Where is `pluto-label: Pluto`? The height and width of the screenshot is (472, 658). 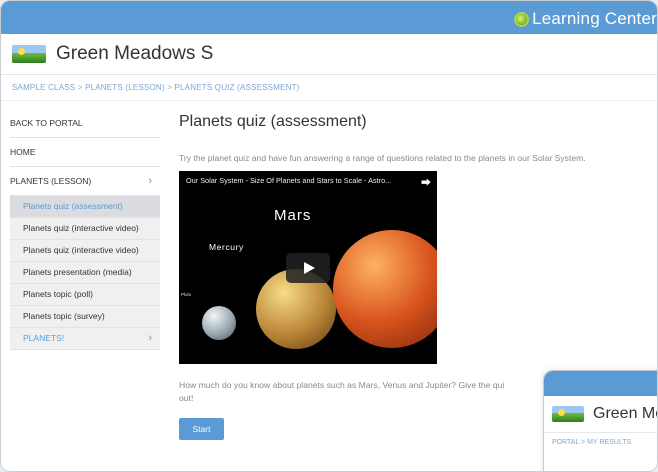
pluto-label: Pluto is located at coordinates (186, 294).